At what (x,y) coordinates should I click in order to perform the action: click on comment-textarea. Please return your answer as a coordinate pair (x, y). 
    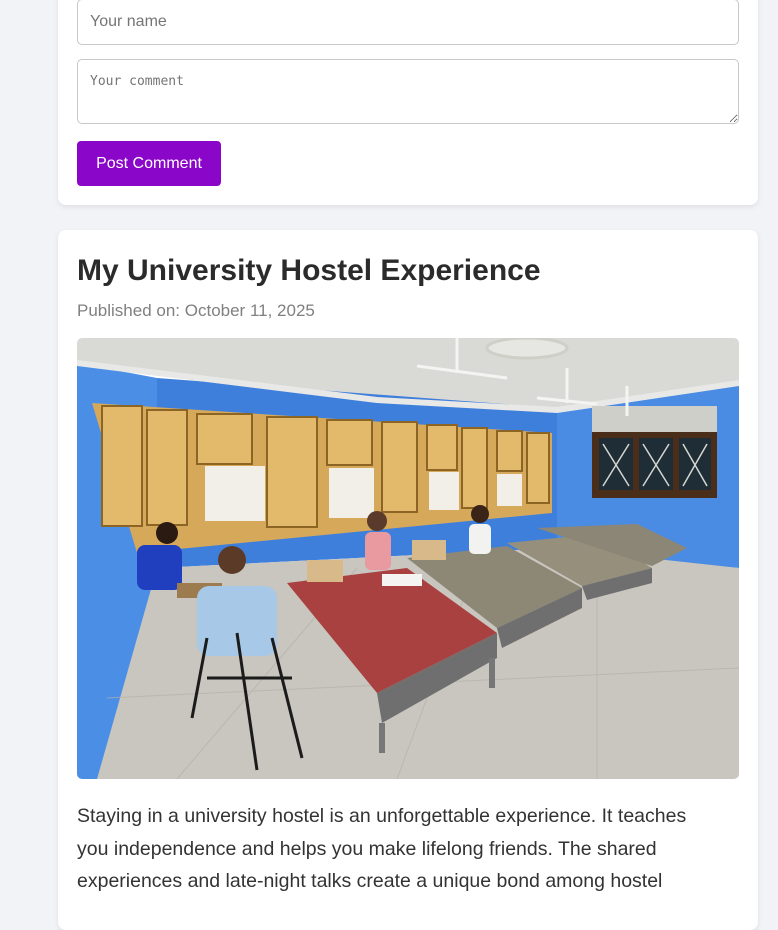
    Looking at the image, I should click on (408, 91).